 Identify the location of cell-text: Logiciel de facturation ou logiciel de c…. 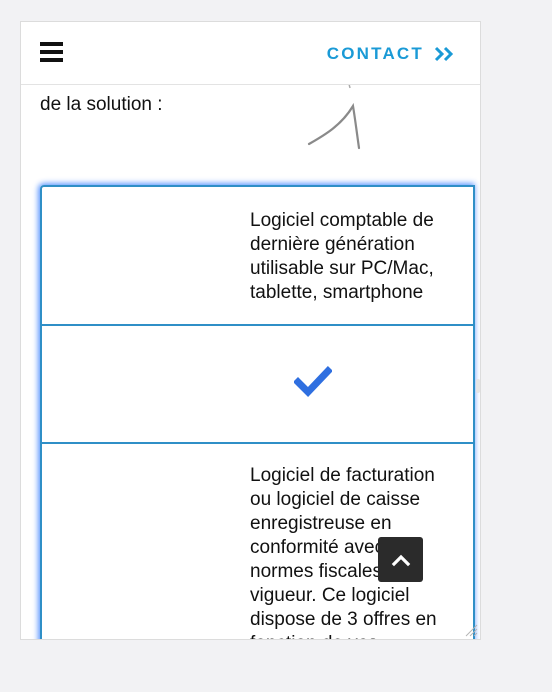
(343, 552).